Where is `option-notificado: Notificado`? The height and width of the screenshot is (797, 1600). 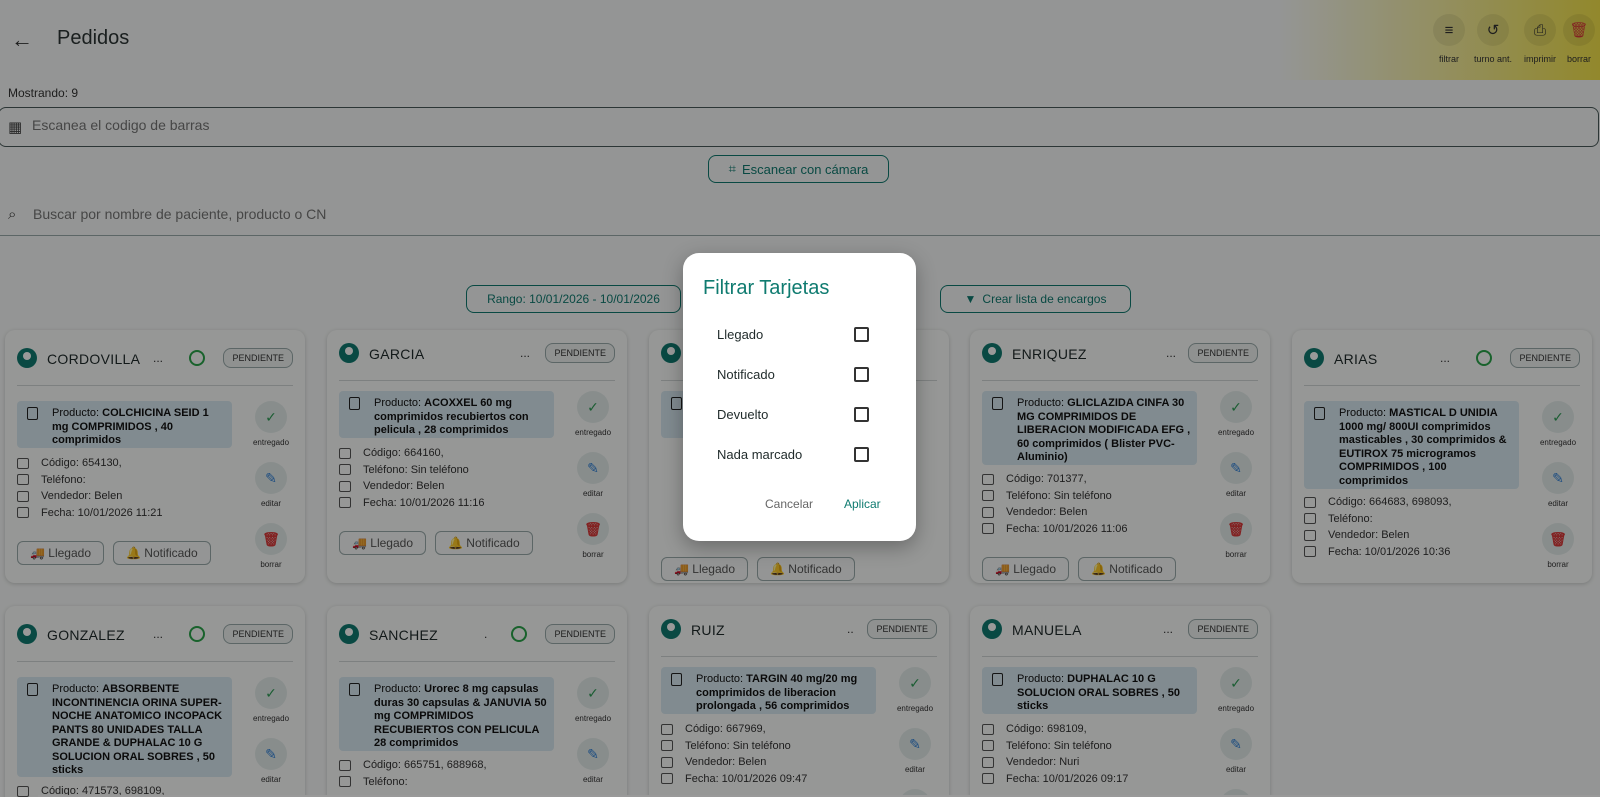
option-notificado: Notificado is located at coordinates (797, 375).